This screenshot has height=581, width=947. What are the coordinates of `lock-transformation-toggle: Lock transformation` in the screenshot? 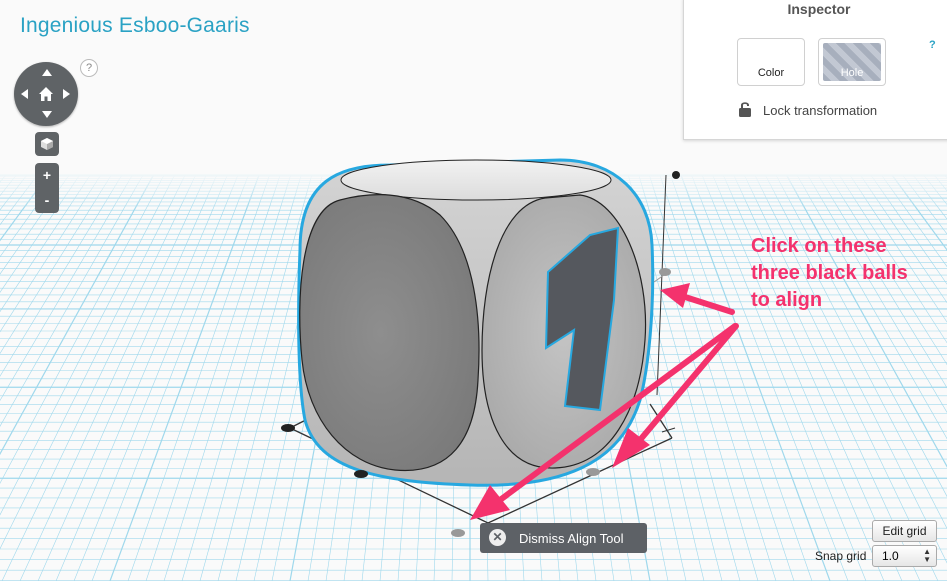 It's located at (820, 110).